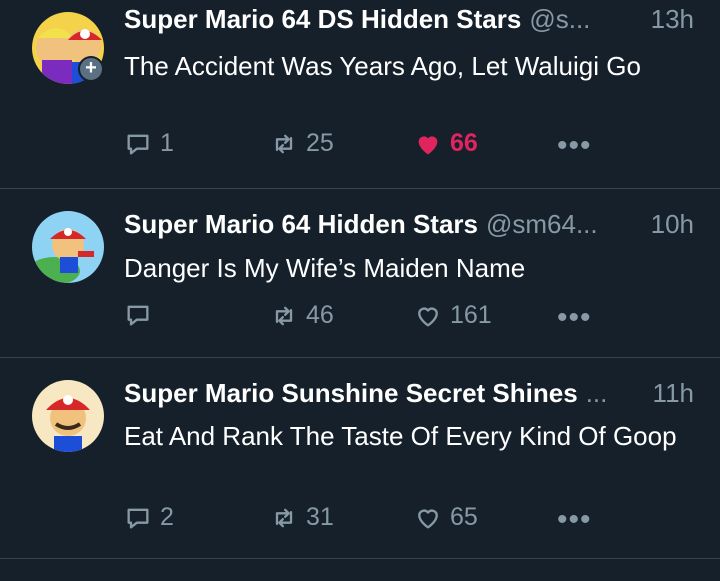 The height and width of the screenshot is (581, 720). Describe the element at coordinates (673, 393) in the screenshot. I see `timestamp: 11h` at that location.